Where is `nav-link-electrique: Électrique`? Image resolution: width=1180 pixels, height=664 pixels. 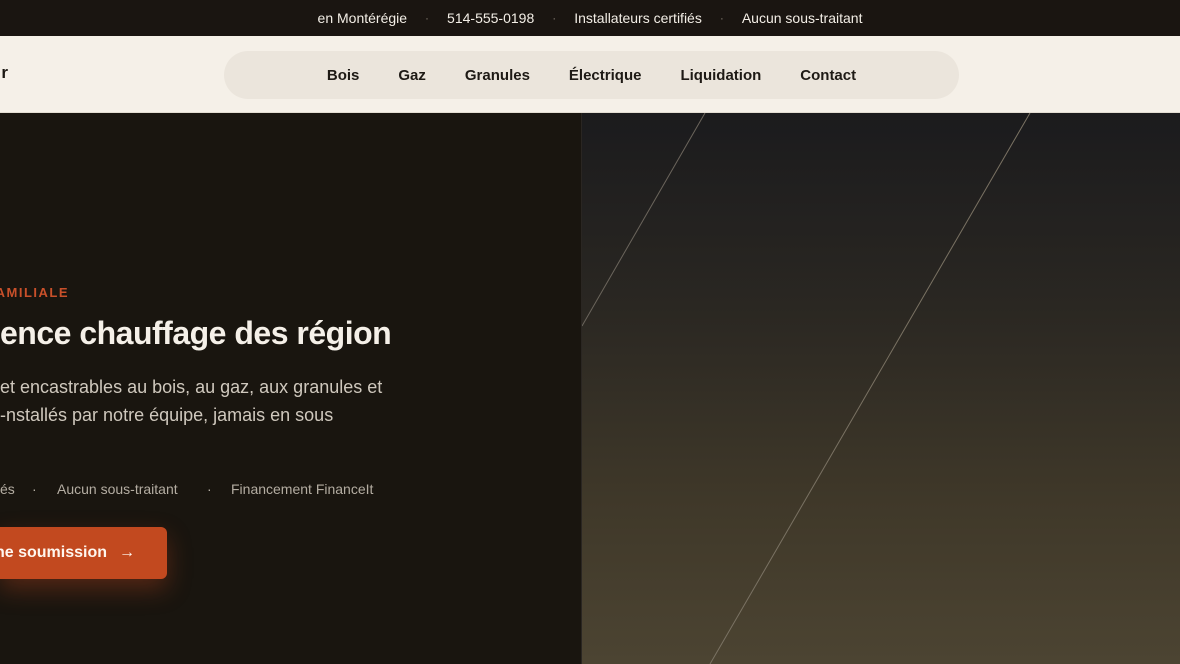 nav-link-electrique: Électrique is located at coordinates (605, 75).